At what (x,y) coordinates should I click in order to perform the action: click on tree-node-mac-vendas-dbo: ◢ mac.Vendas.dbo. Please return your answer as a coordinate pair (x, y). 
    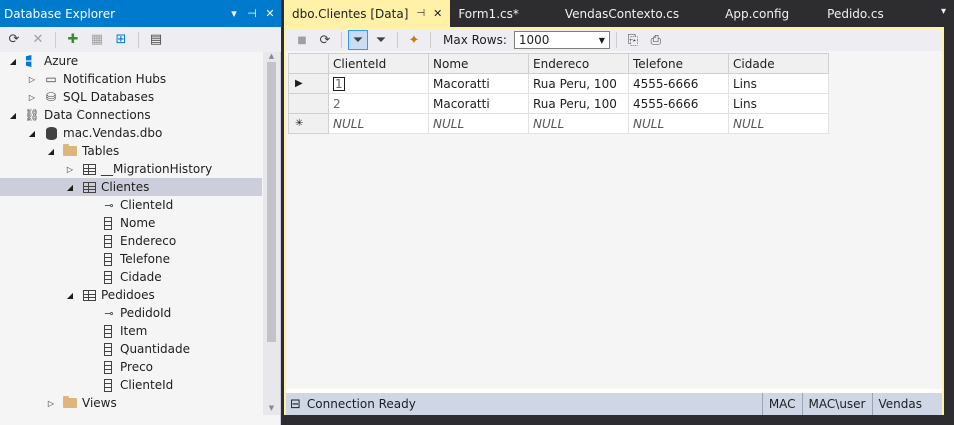
    Looking at the image, I should click on (131, 133).